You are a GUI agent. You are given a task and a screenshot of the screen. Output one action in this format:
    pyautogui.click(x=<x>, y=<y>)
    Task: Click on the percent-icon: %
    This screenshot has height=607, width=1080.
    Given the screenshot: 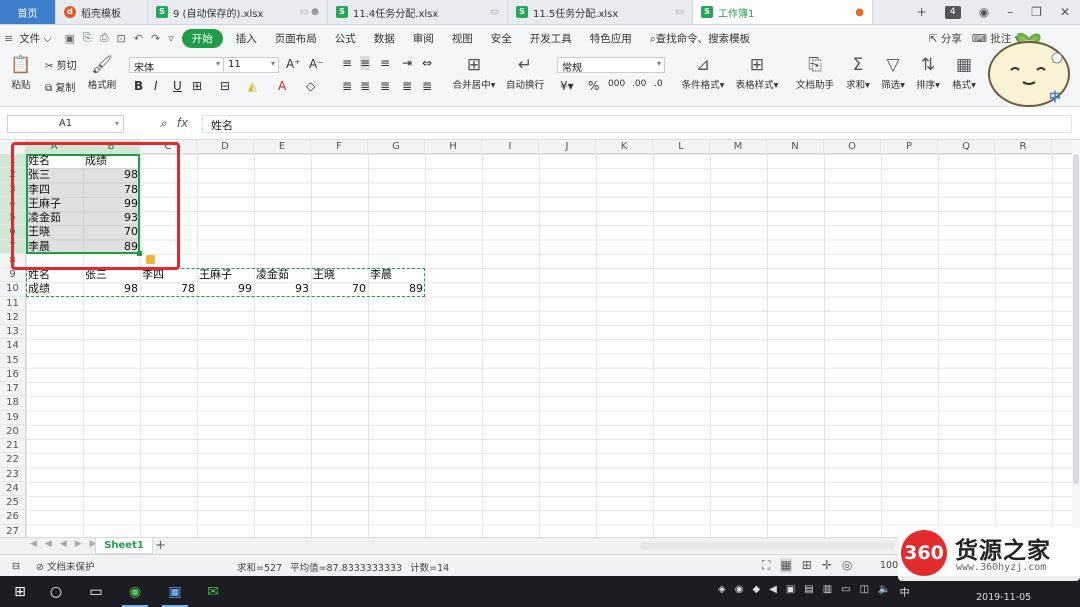 What is the action you would take?
    pyautogui.click(x=593, y=86)
    